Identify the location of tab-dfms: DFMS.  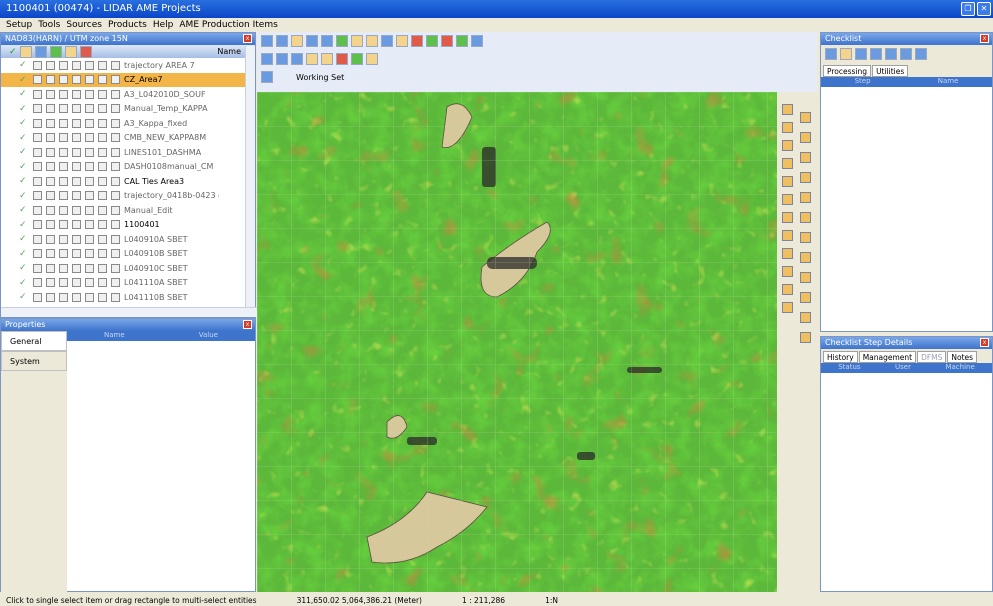
(932, 357).